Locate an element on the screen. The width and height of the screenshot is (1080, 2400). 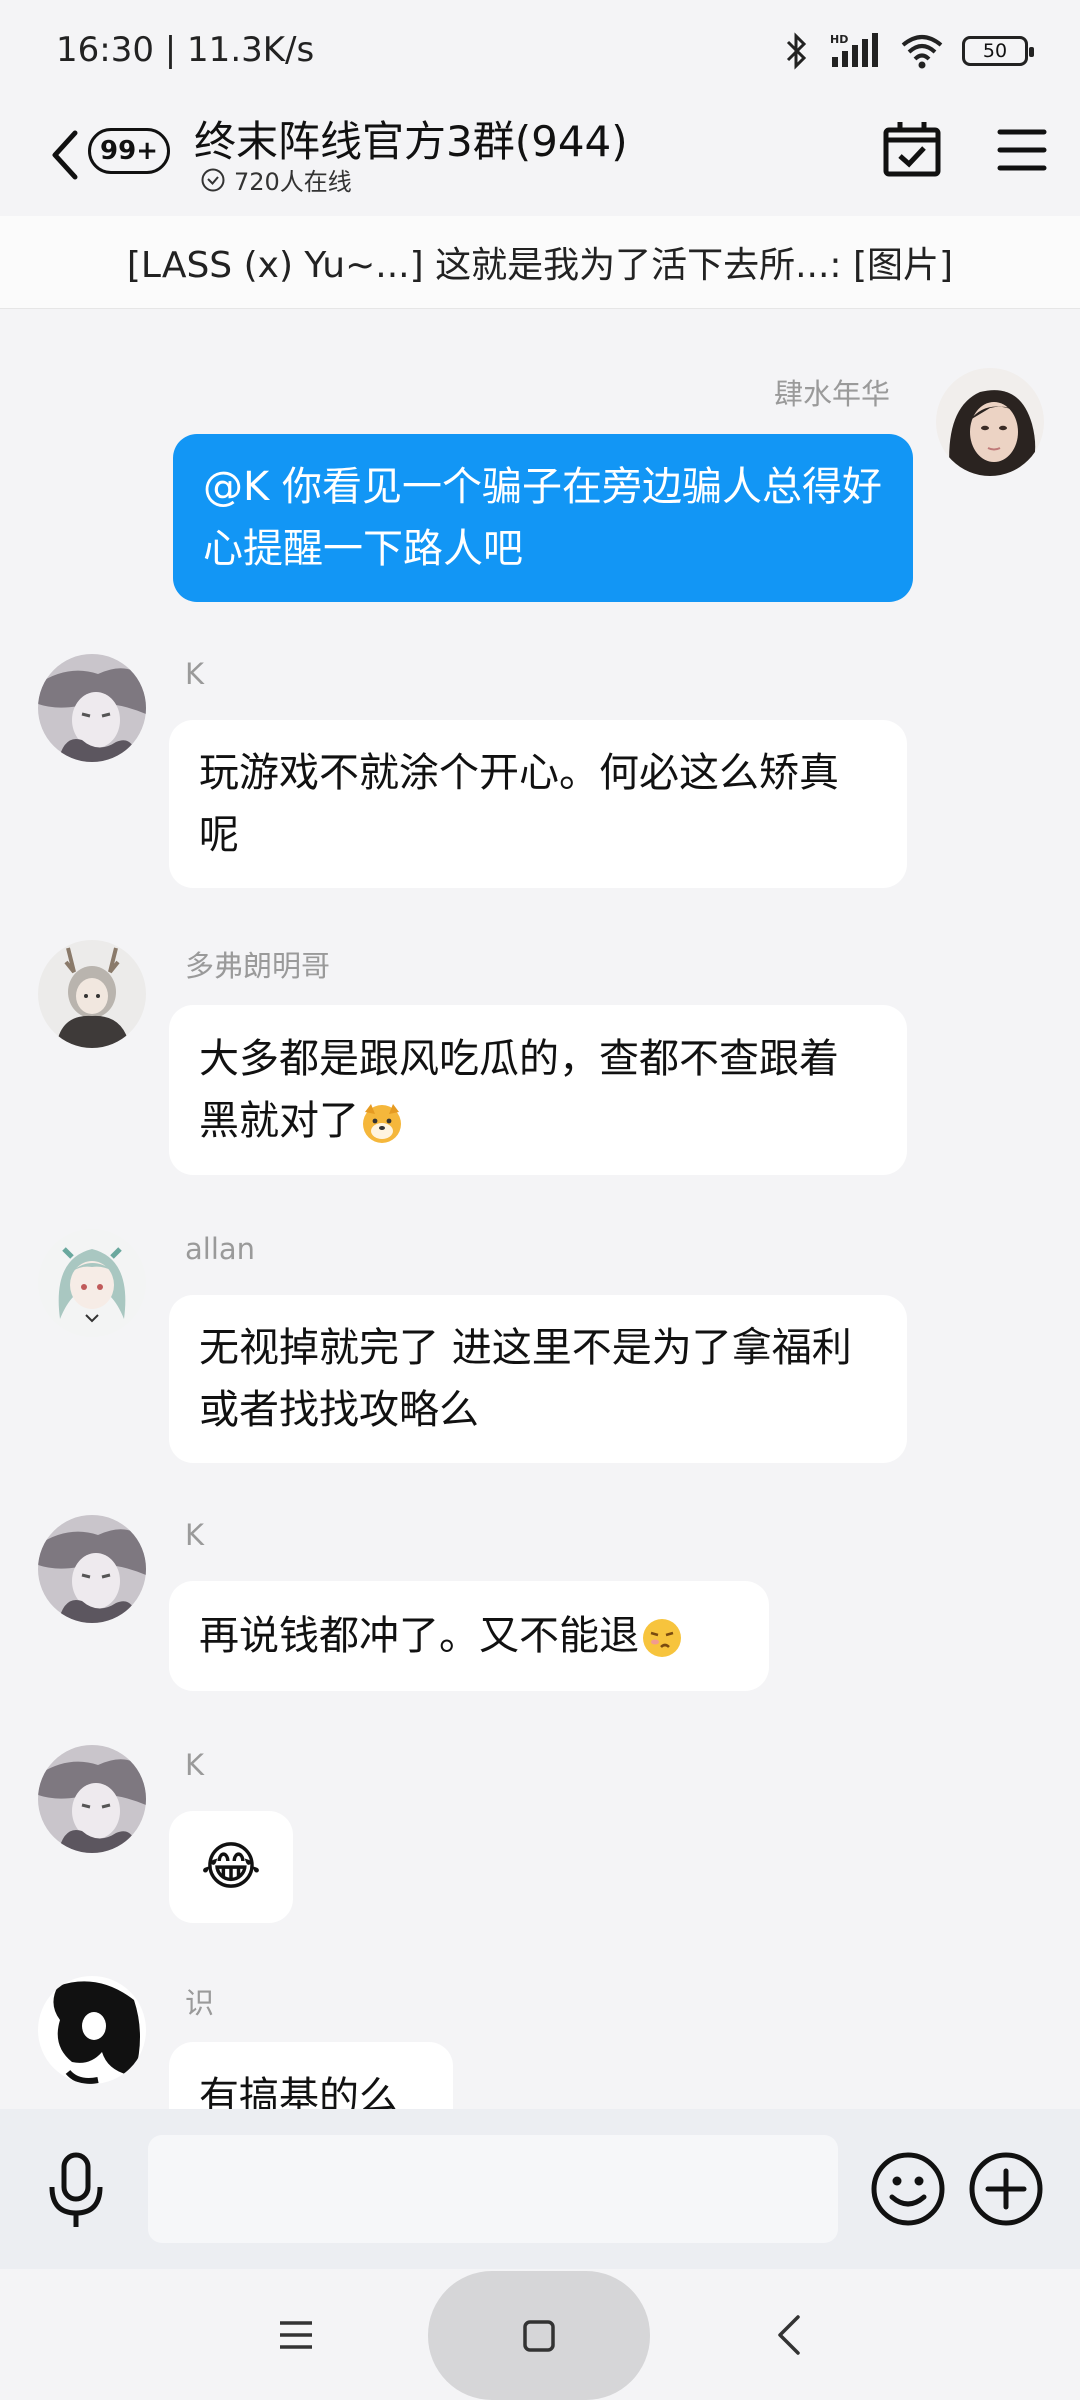
message-bubble: 玩游戏不就涂个开心。何必这么矫真呢 is located at coordinates (538, 804).